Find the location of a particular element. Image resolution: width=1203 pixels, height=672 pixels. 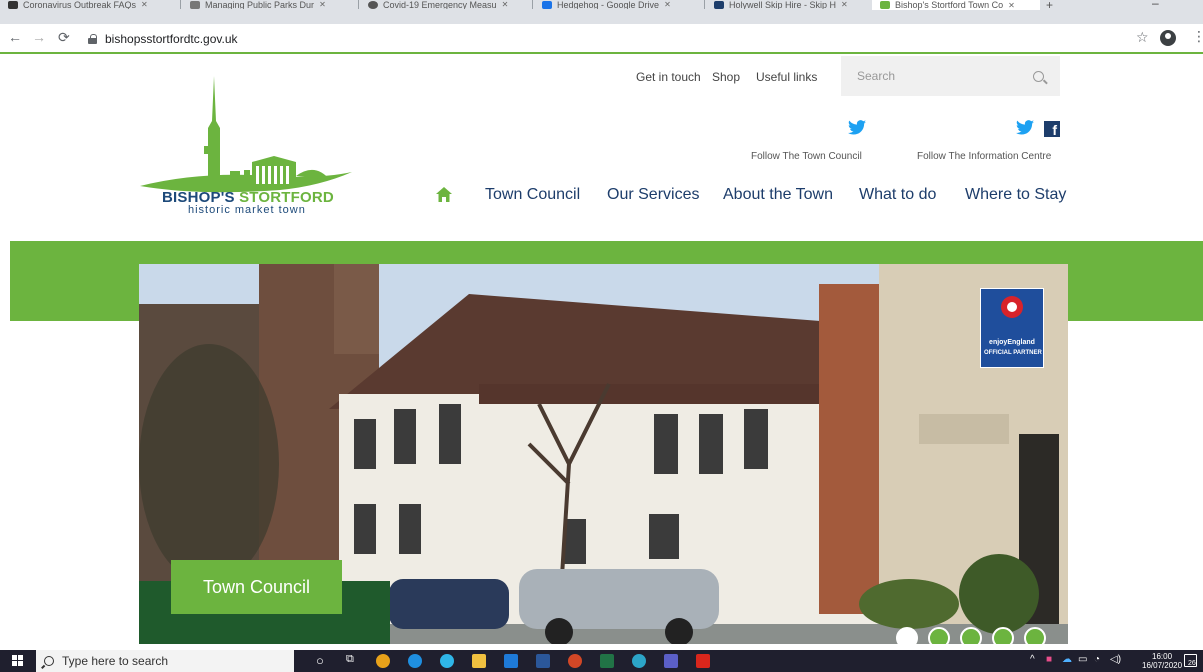

onedrive-icon: ☁ is located at coordinates (1067, 659).